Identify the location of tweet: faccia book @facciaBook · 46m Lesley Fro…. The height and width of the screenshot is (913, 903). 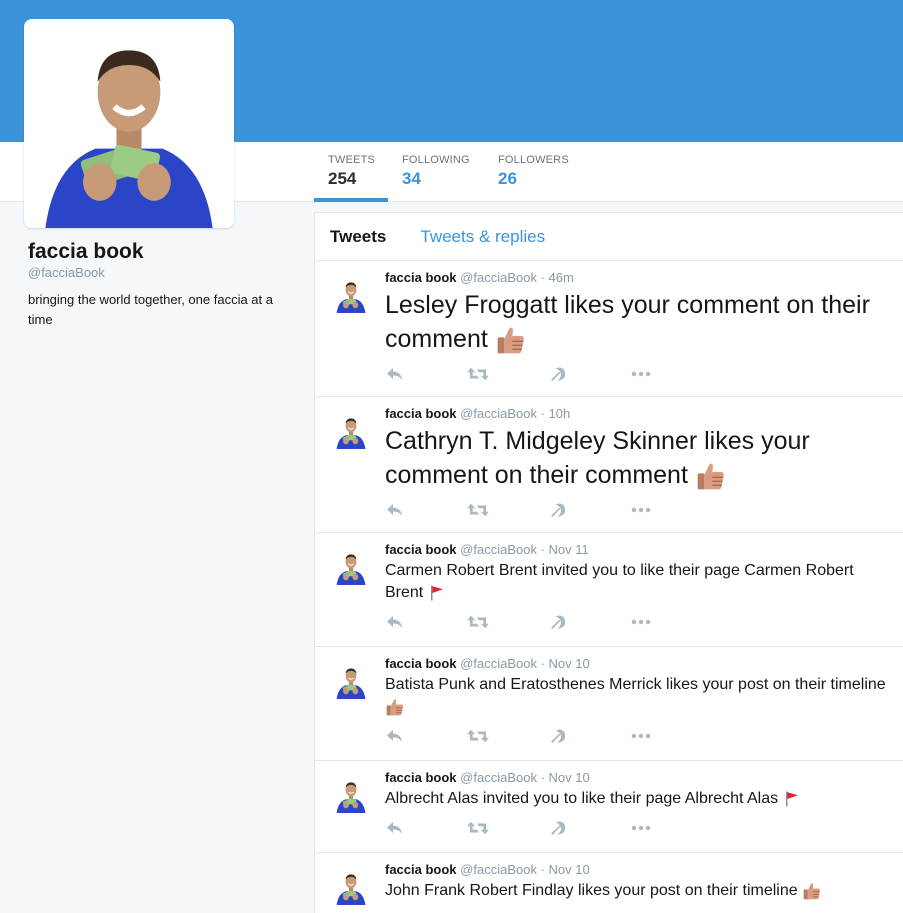
(609, 329).